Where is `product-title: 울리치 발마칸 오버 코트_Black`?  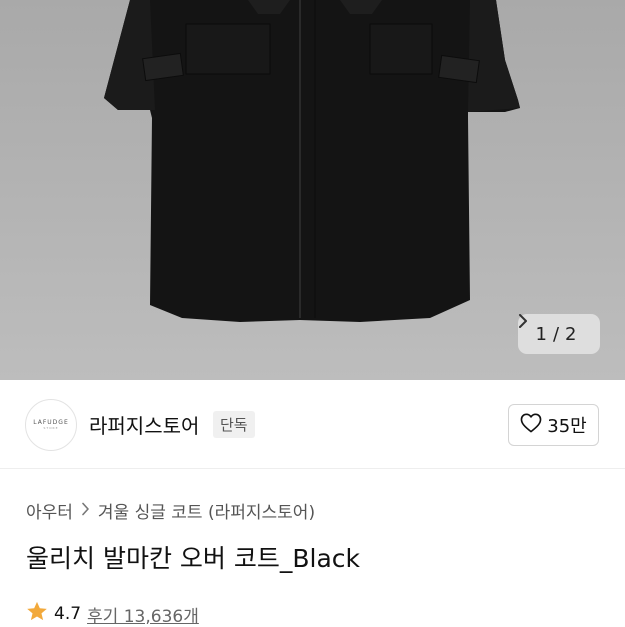 product-title: 울리치 발마칸 오버 코트_Black is located at coordinates (193, 558).